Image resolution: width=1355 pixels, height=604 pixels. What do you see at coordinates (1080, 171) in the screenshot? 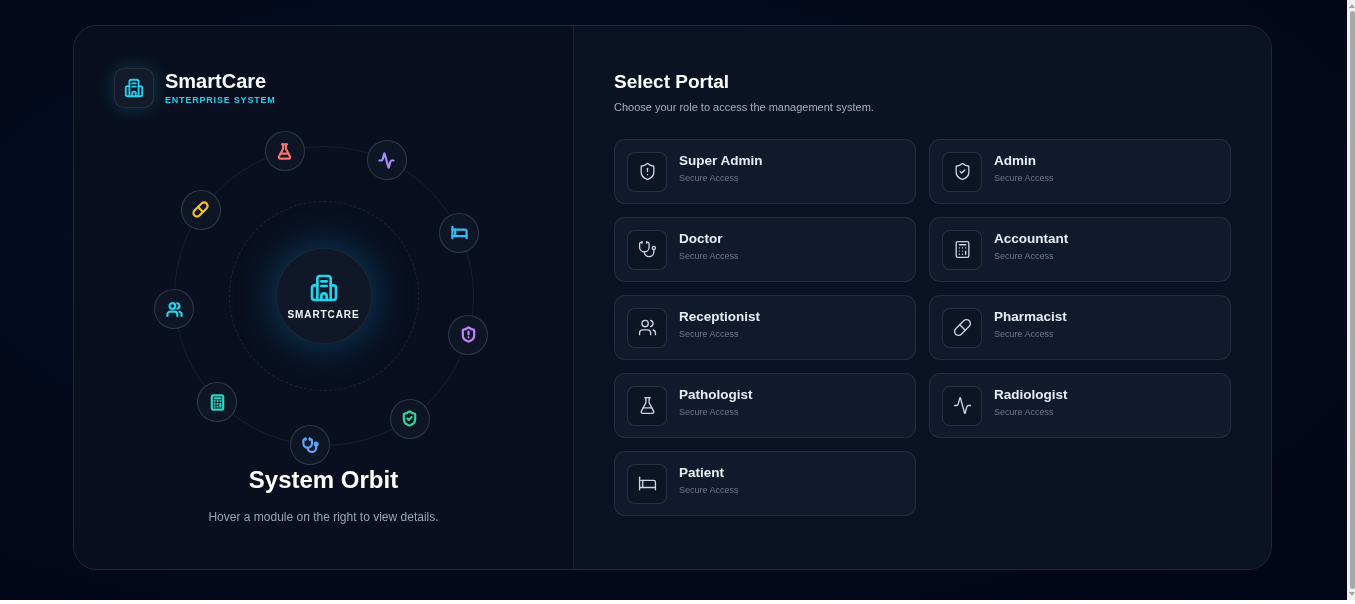
I see `portal-card: Admin Secure Access` at bounding box center [1080, 171].